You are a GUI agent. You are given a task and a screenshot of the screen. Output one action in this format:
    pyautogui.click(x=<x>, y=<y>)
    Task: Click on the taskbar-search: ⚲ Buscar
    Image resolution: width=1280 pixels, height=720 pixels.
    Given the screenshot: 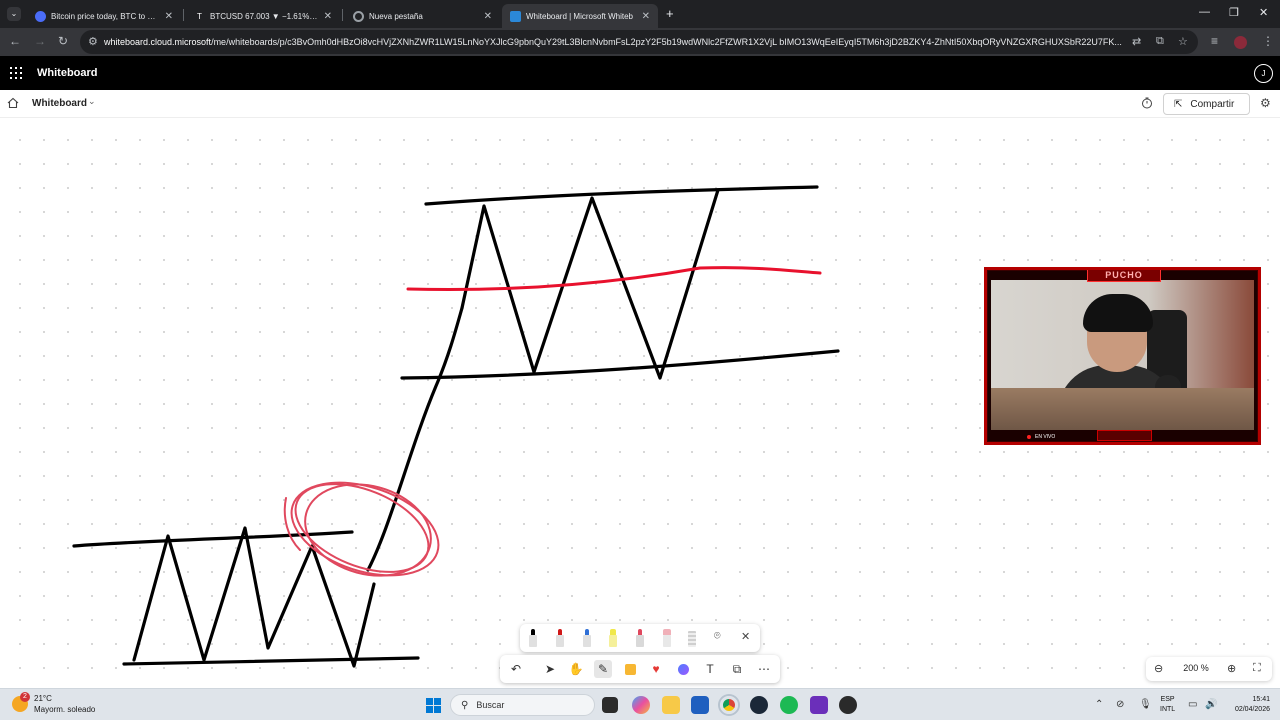 What is the action you would take?
    pyautogui.click(x=522, y=705)
    